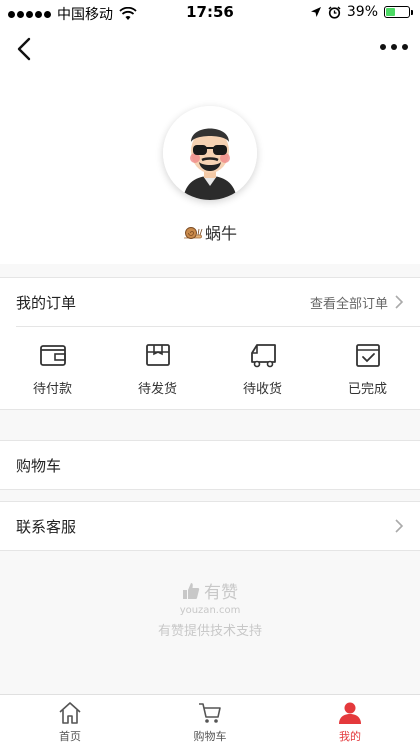 This screenshot has width=420, height=748. Describe the element at coordinates (348, 304) in the screenshot. I see `view-all-orders-label: 查看全部订单` at that location.